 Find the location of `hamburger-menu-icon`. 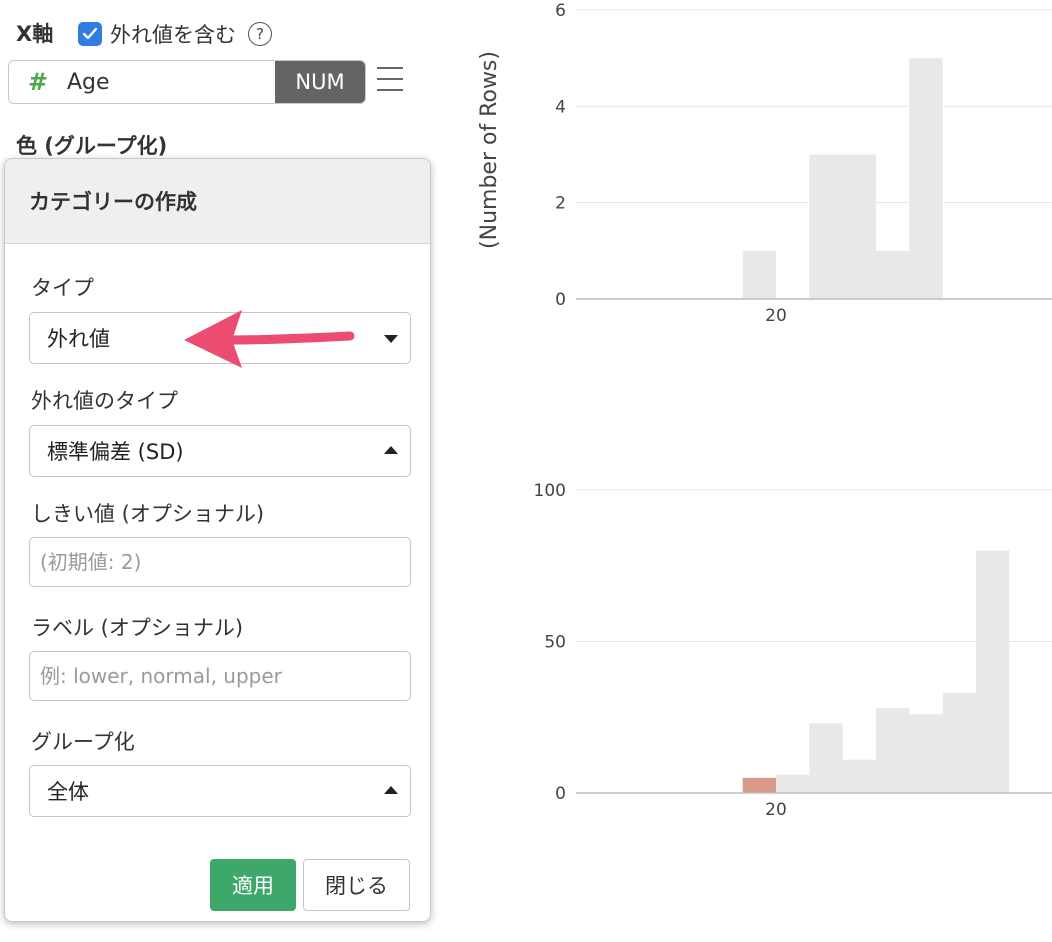

hamburger-menu-icon is located at coordinates (390, 79).